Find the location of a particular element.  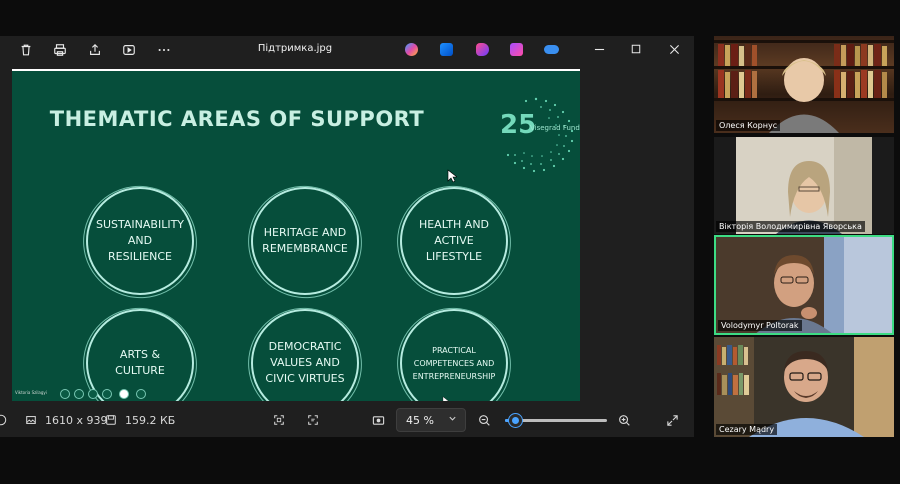

participant-tile: Cezary Mądry is located at coordinates (804, 387).